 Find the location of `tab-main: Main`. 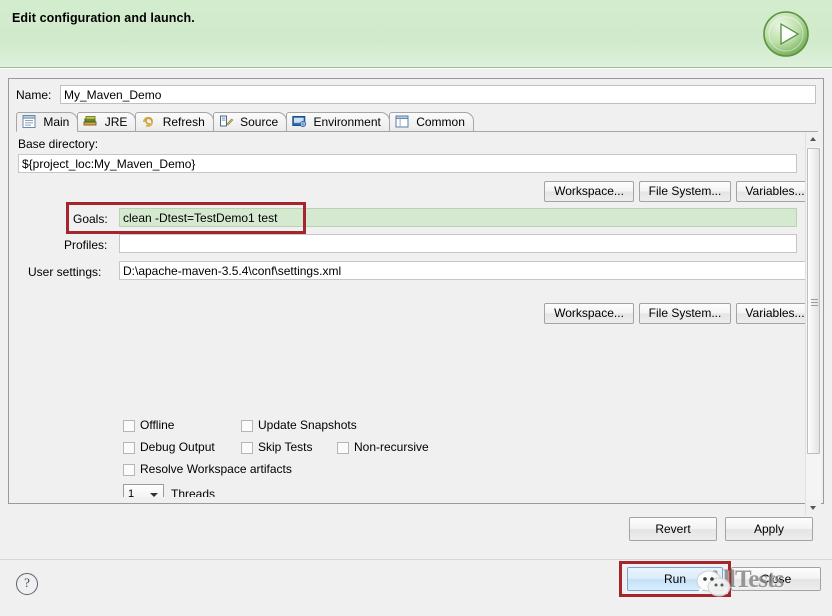

tab-main: Main is located at coordinates (47, 122).